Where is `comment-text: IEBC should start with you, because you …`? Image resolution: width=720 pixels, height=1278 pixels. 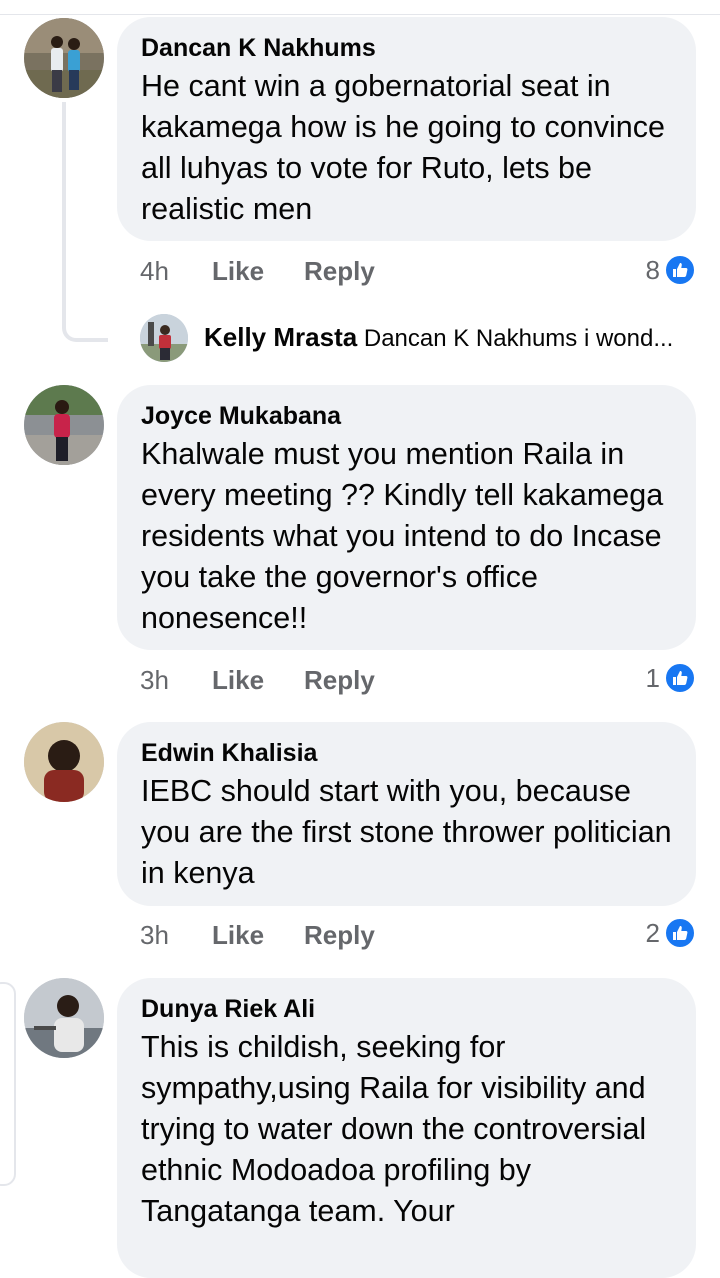
comment-text: IEBC should start with you, because you … is located at coordinates (406, 832).